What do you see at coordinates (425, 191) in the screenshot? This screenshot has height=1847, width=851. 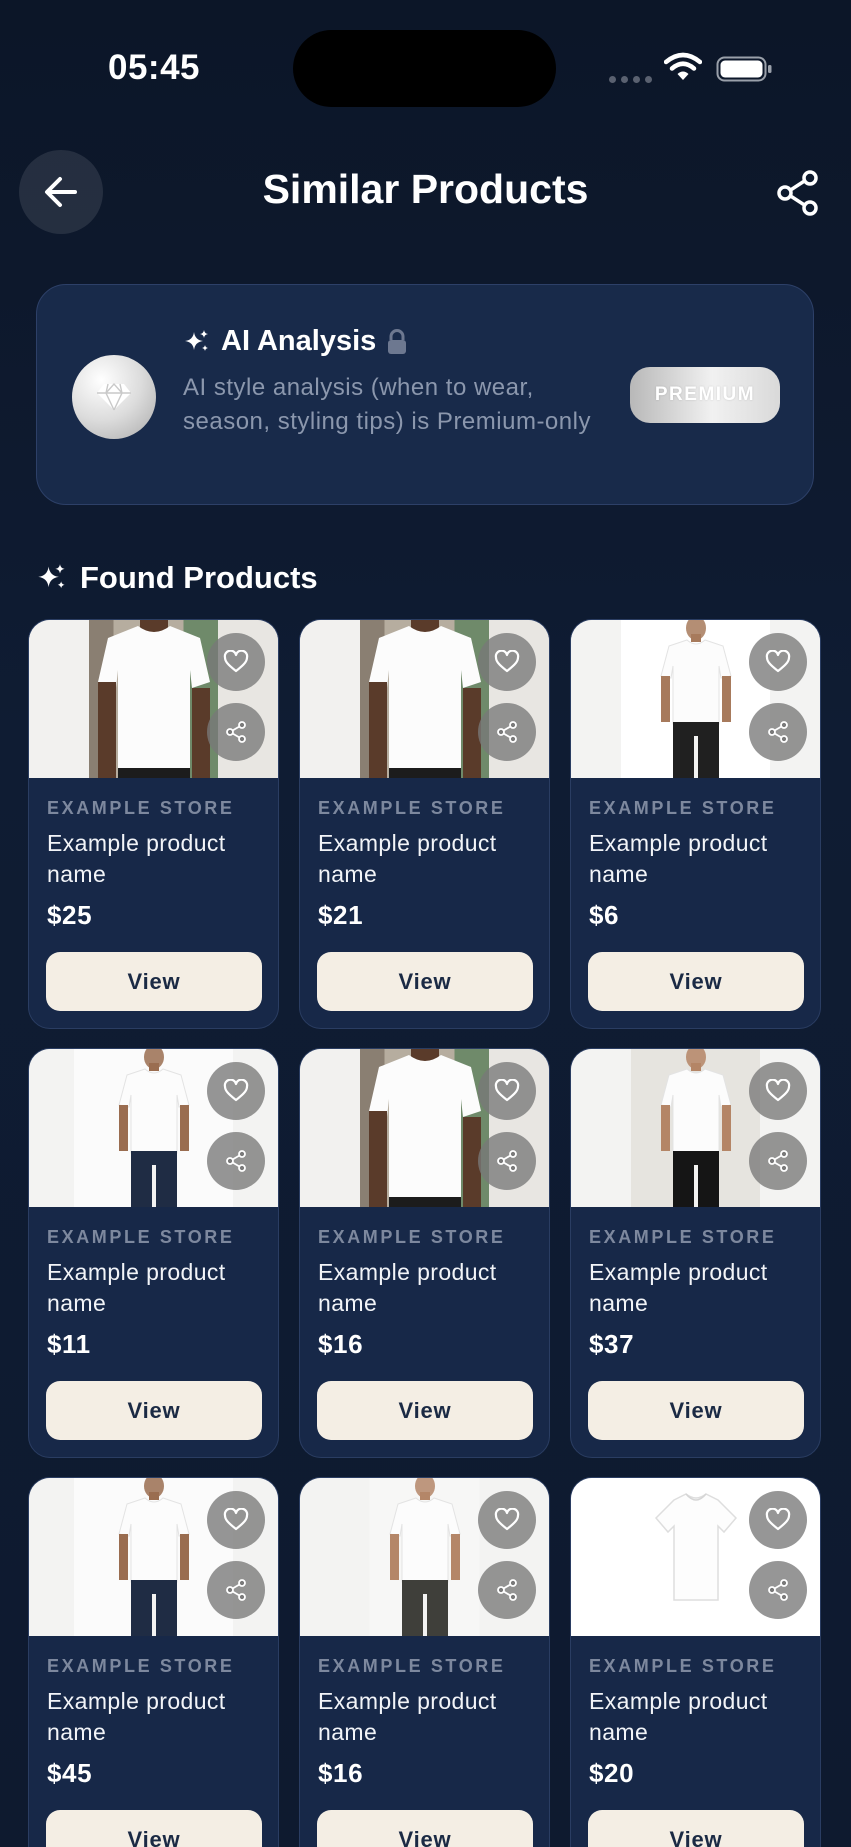 I see `nav-header: Similar Products` at bounding box center [425, 191].